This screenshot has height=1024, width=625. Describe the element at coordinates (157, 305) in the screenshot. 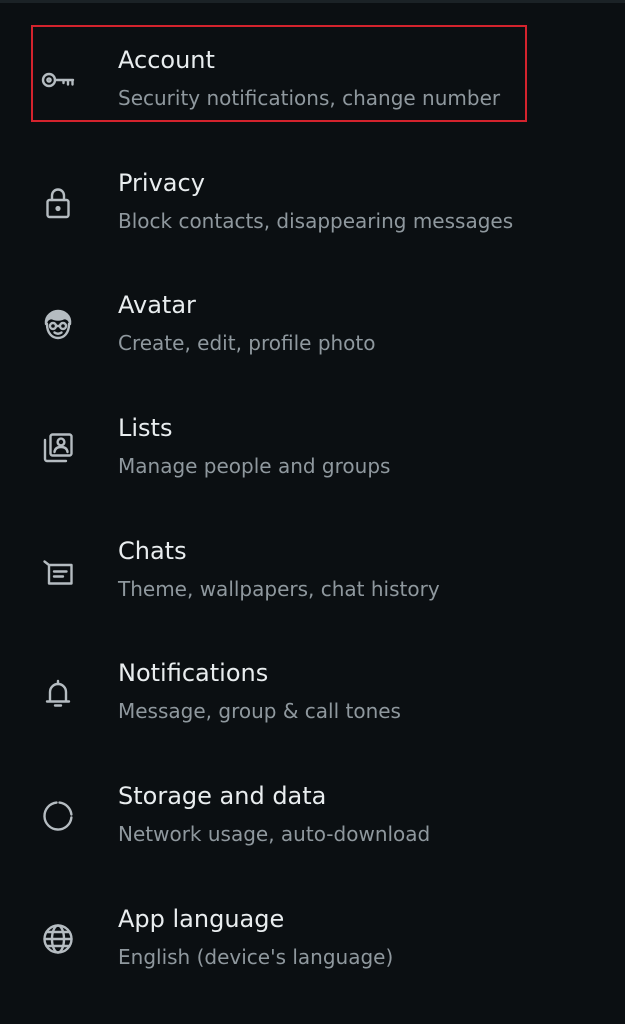

I see `setting-title: Avatar` at that location.